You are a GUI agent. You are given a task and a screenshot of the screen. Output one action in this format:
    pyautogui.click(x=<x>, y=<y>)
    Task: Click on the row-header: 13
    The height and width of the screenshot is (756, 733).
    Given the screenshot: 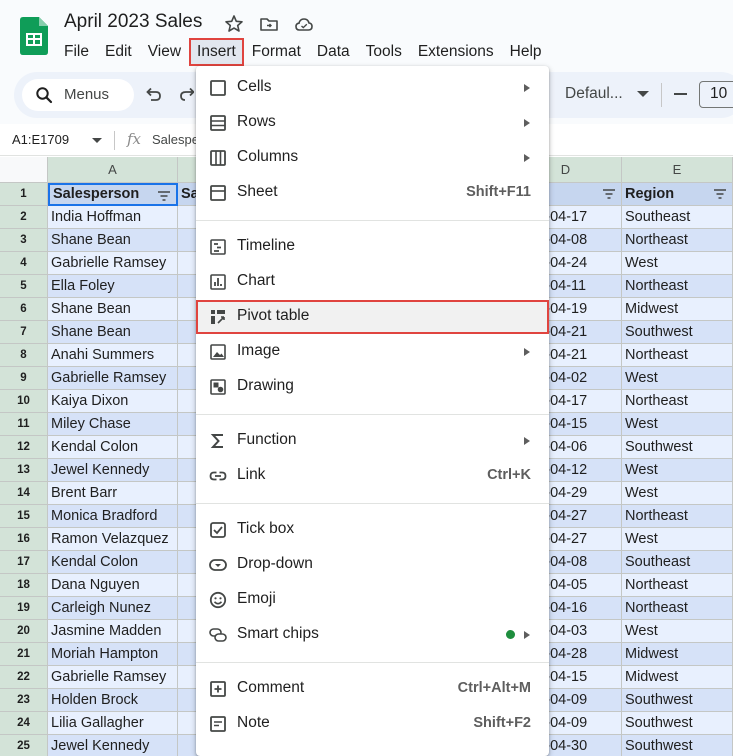 What is the action you would take?
    pyautogui.click(x=24, y=470)
    